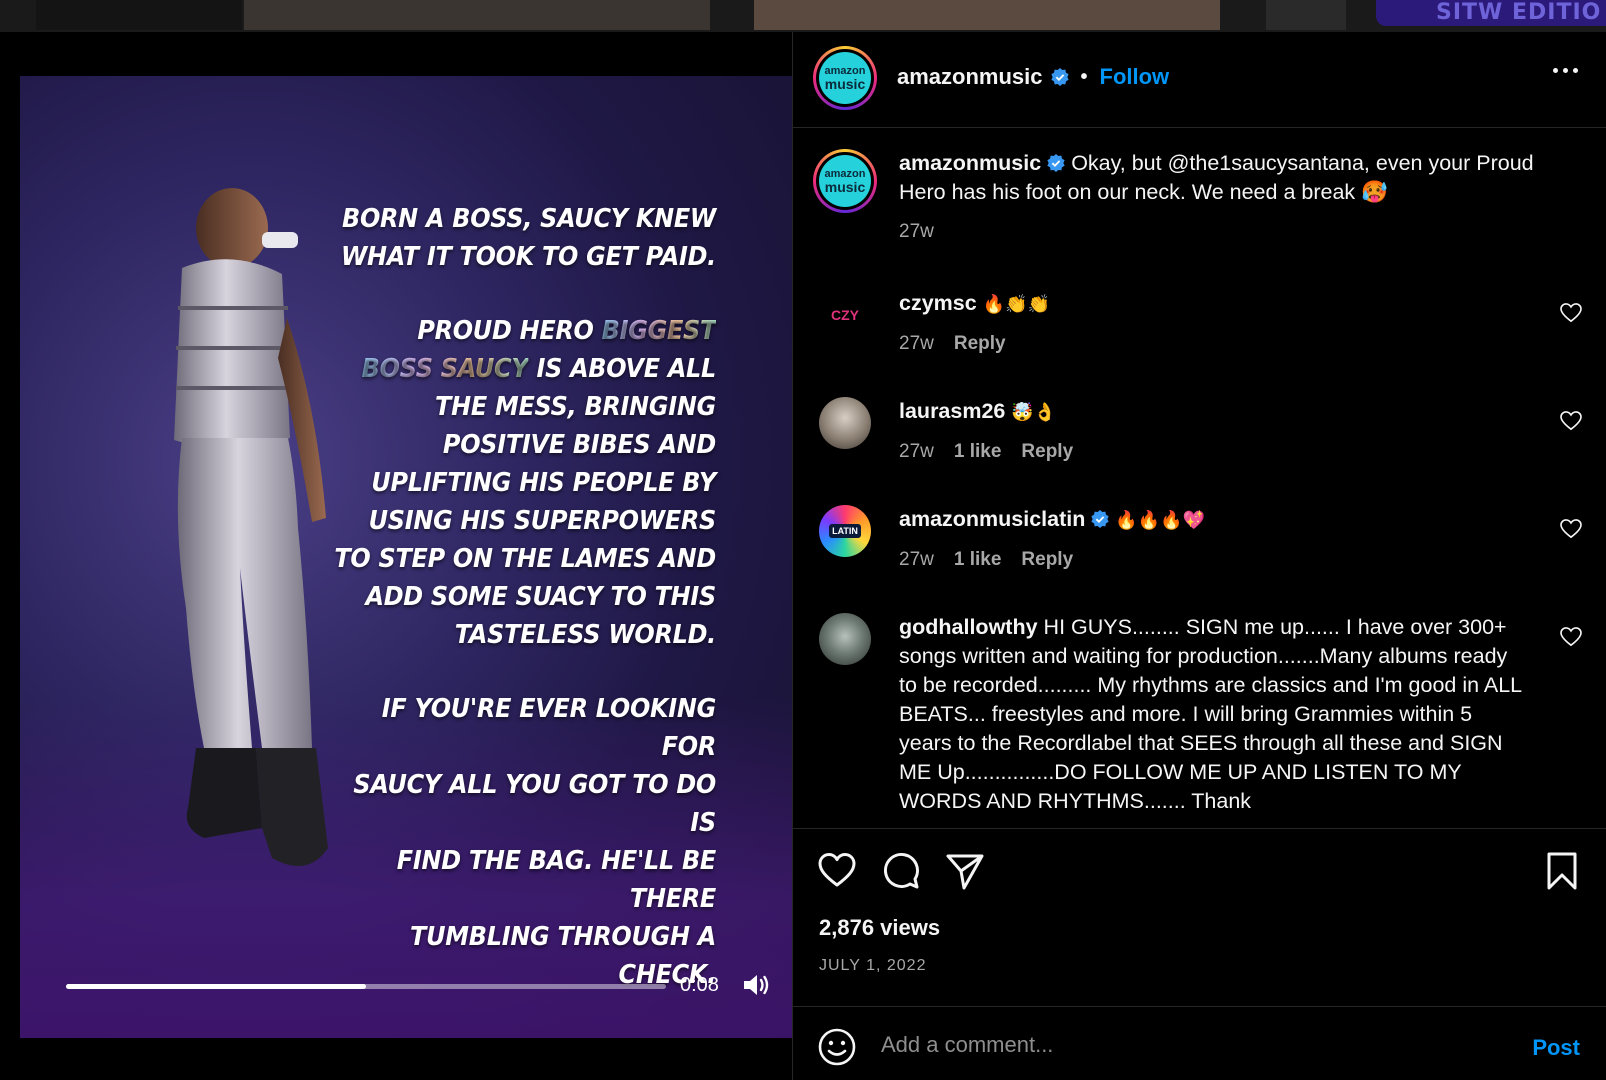 The width and height of the screenshot is (1606, 1080). Describe the element at coordinates (528, 257) in the screenshot. I see `poster-line: WHAT IT TOOK TO GET PAID.` at that location.